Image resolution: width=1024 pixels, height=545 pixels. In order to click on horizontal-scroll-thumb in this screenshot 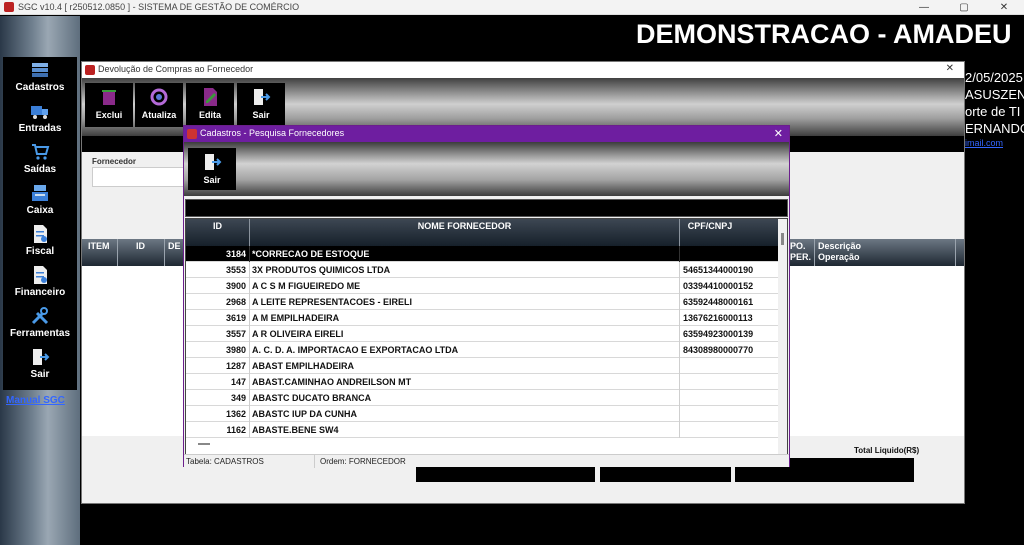, I will do `click(204, 444)`.